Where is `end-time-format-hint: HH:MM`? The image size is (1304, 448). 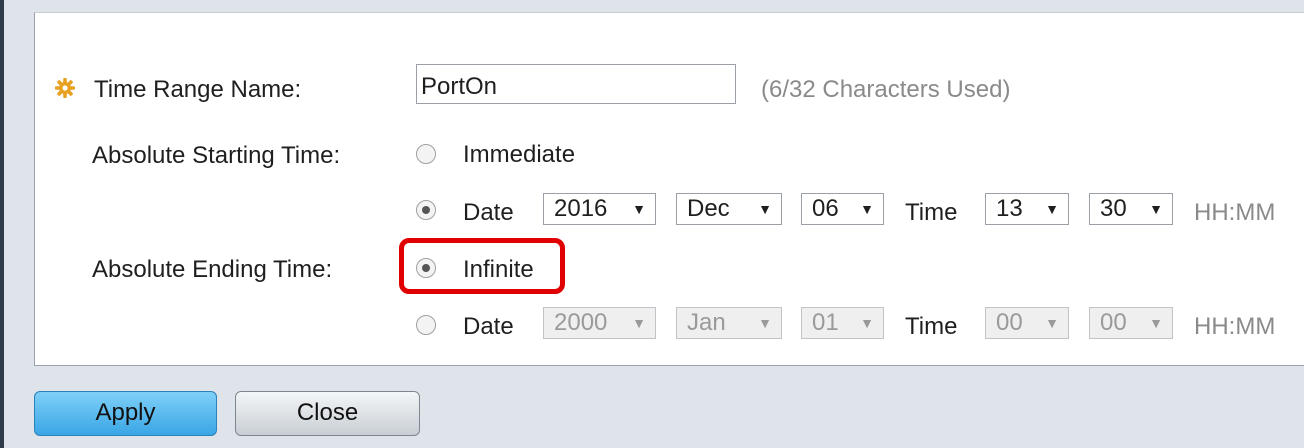 end-time-format-hint: HH:MM is located at coordinates (1235, 326).